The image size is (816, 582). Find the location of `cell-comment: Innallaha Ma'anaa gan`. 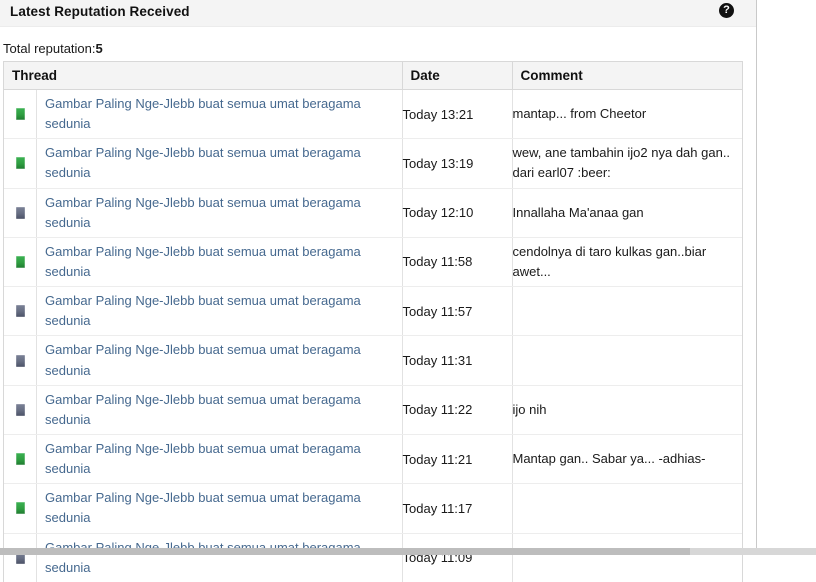

cell-comment: Innallaha Ma'anaa gan is located at coordinates (627, 213).